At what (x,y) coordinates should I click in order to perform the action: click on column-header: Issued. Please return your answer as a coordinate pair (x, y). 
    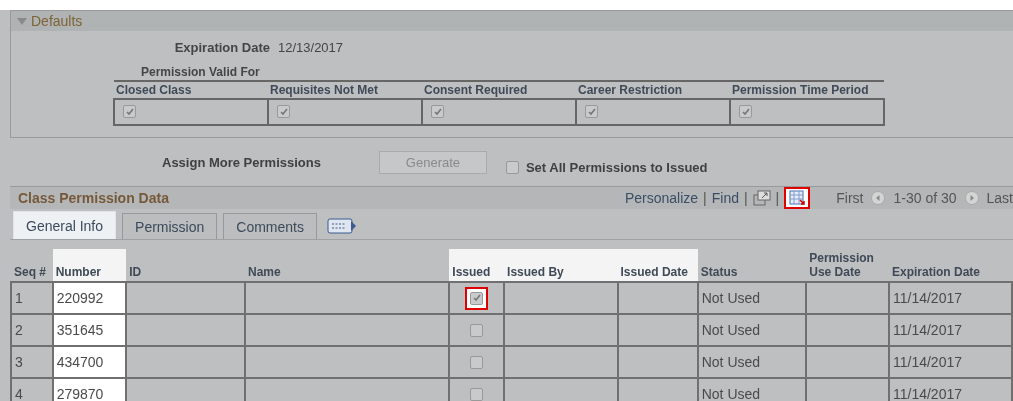
    Looking at the image, I should click on (477, 265).